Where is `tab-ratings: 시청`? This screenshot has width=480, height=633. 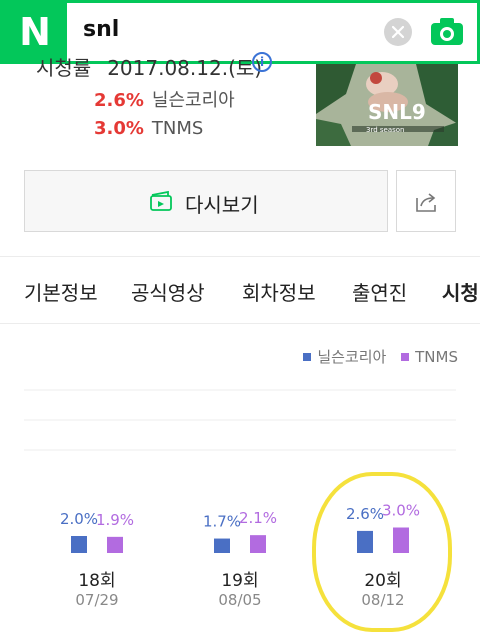
tab-ratings: 시청 is located at coordinates (460, 291).